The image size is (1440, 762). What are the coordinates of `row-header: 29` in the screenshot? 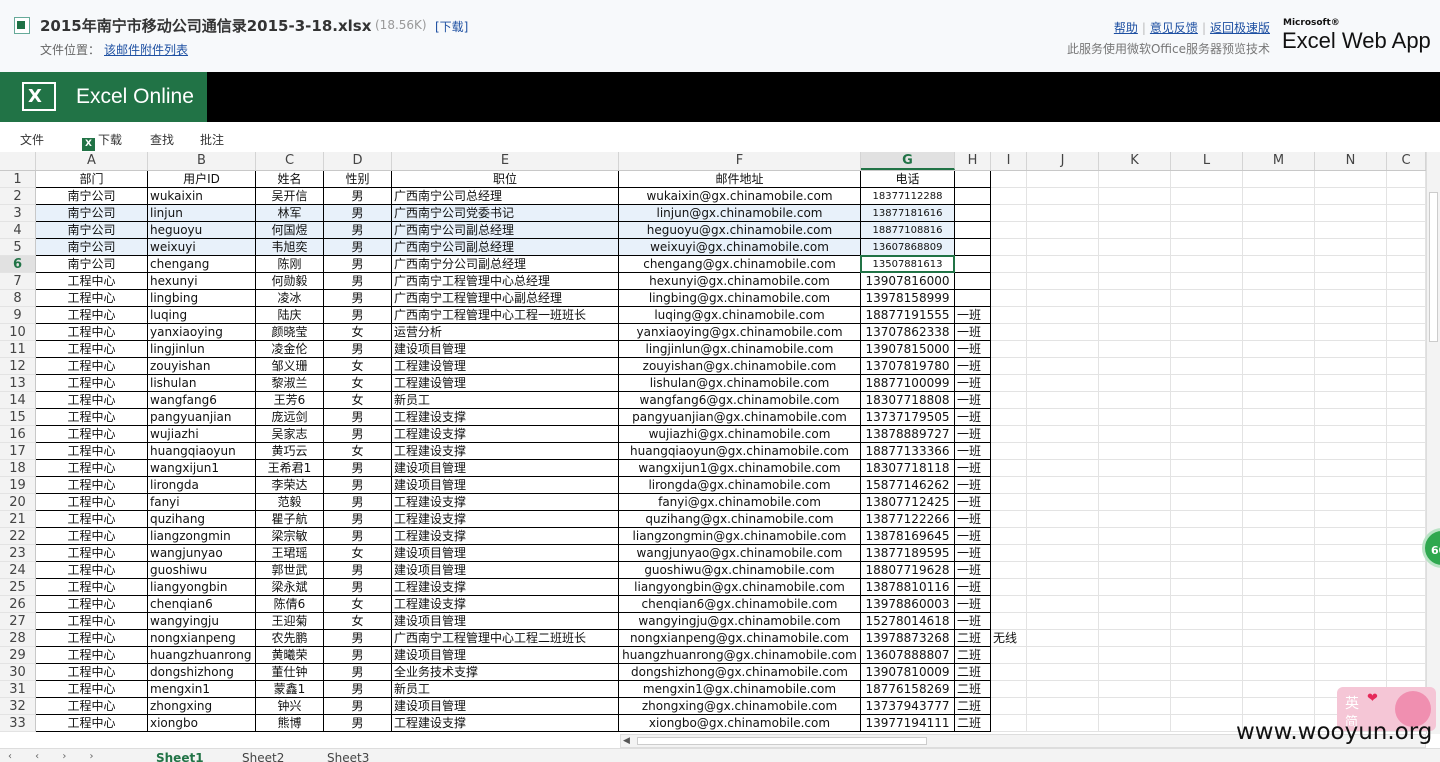 It's located at (18, 655).